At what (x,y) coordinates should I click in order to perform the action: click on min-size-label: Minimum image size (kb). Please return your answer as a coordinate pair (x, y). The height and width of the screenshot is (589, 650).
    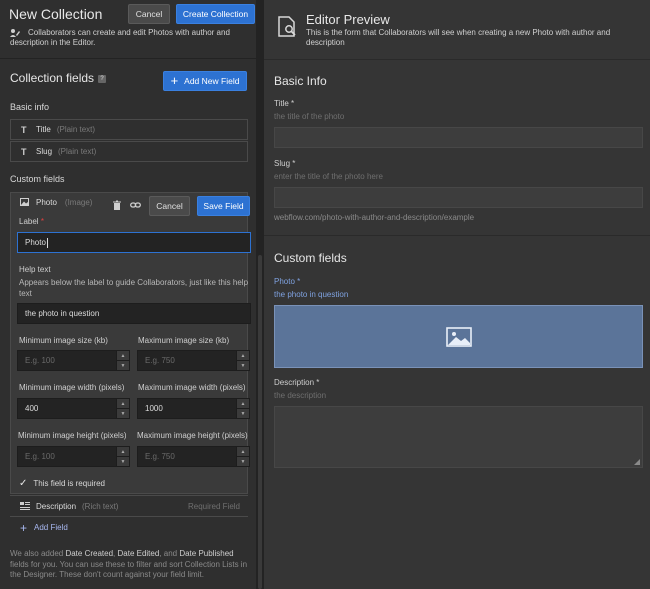
    Looking at the image, I should click on (63, 340).